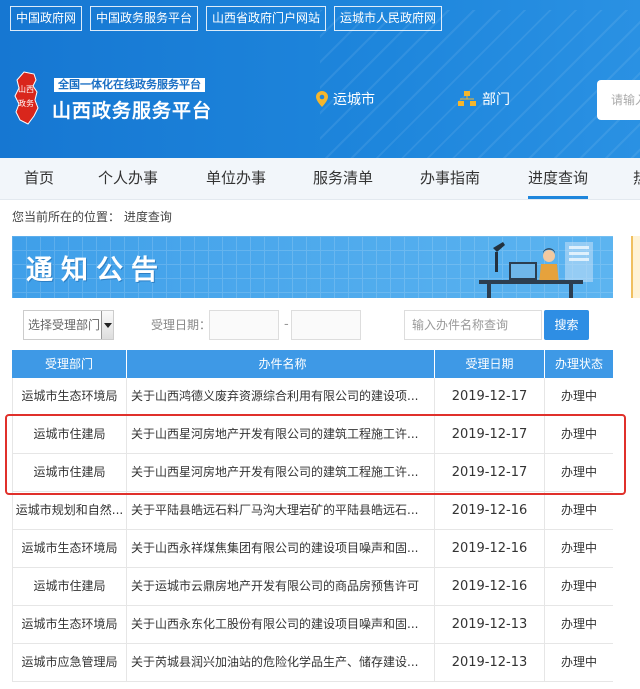  Describe the element at coordinates (558, 178) in the screenshot. I see `nav-progress: 进度查询` at that location.